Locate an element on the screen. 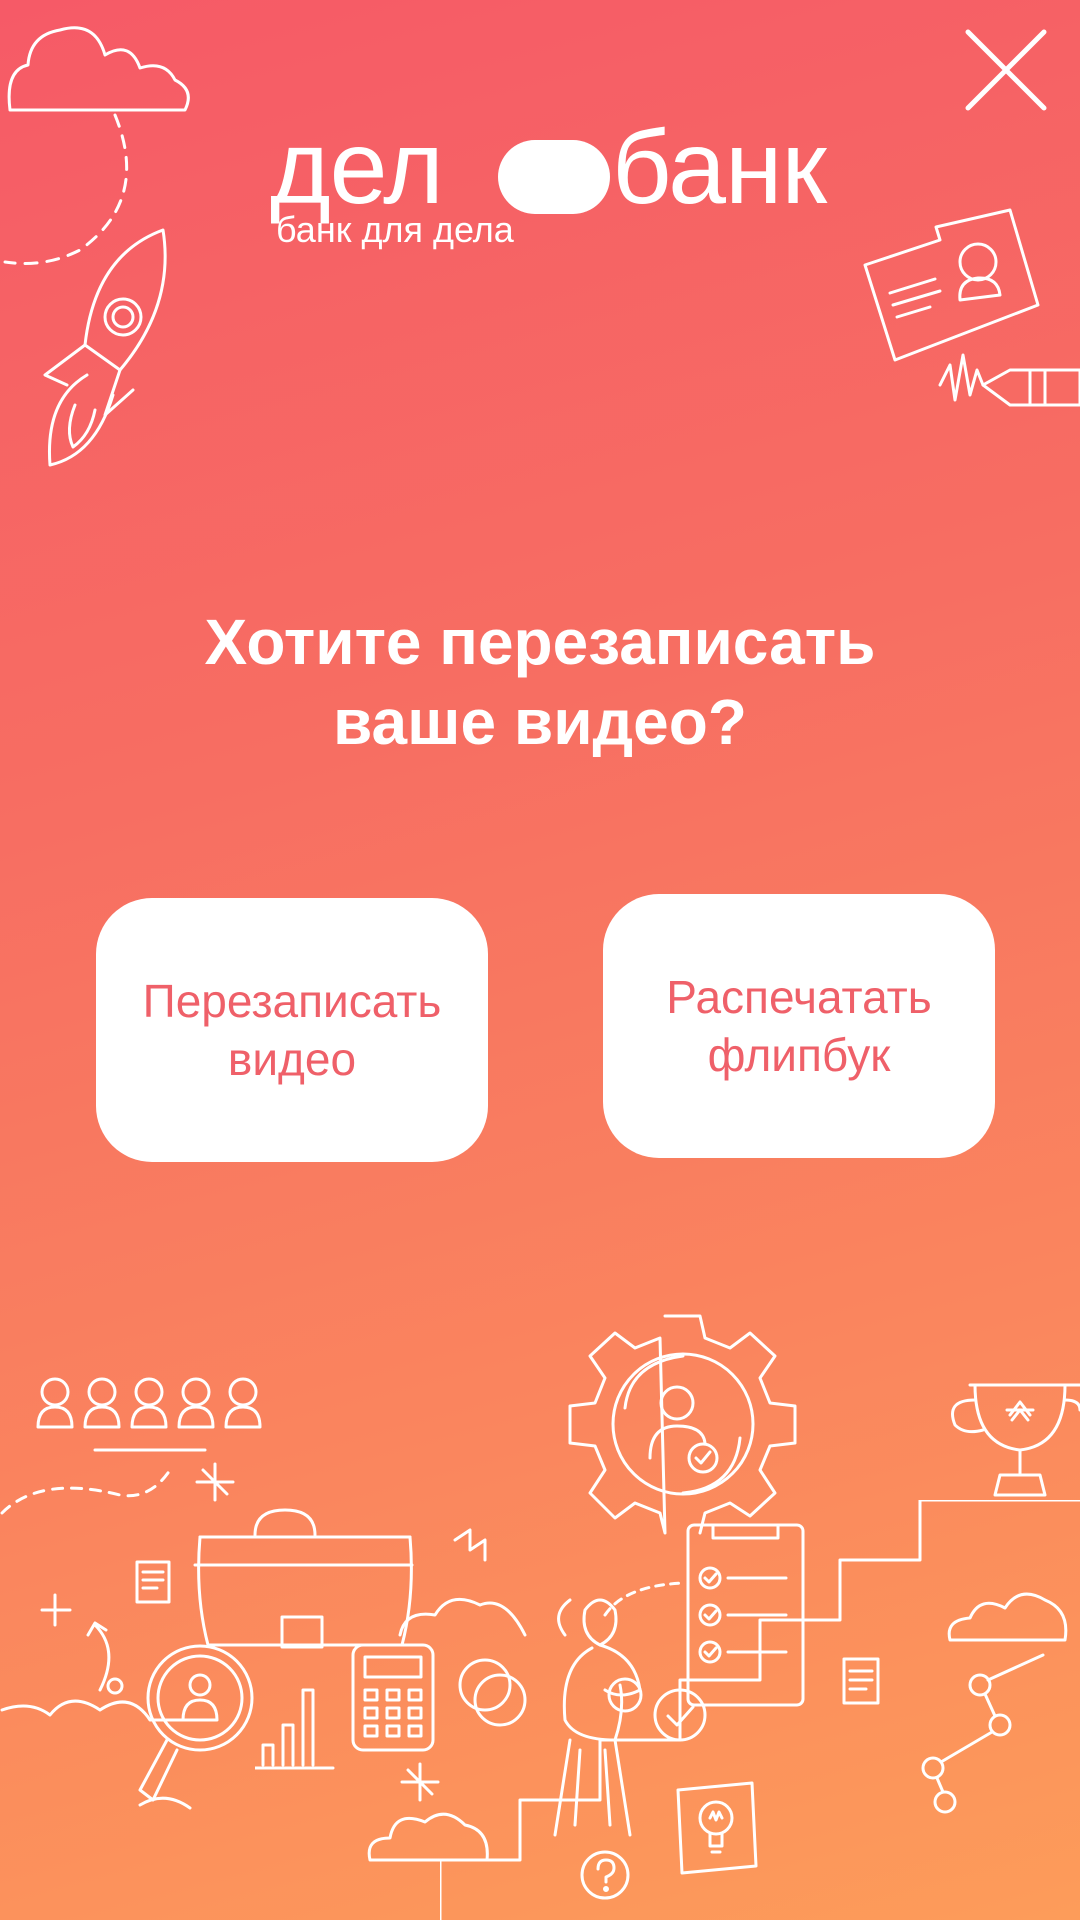 Image resolution: width=1080 pixels, height=1920 pixels. document-icon is located at coordinates (861, 1681).